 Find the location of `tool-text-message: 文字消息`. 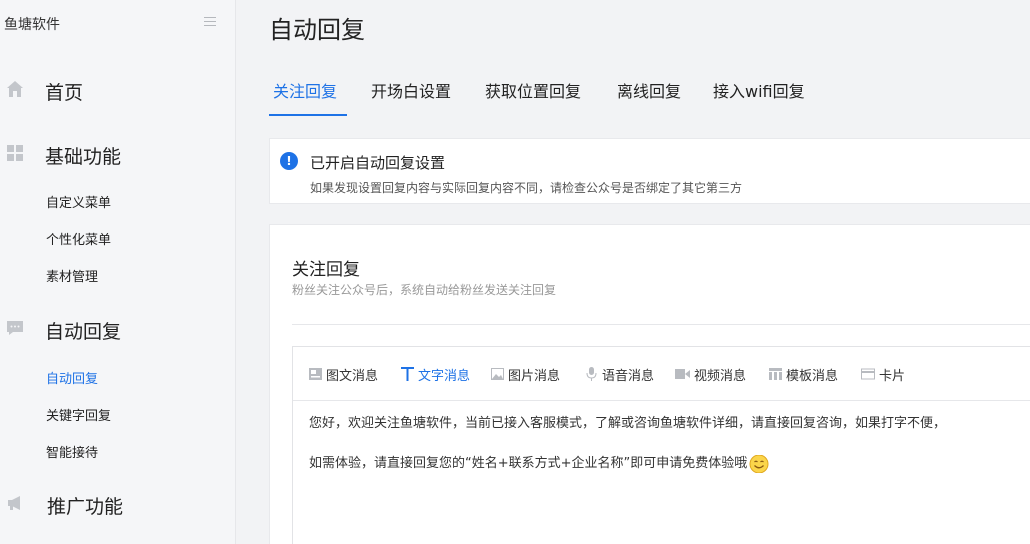

tool-text-message: 文字消息 is located at coordinates (436, 374).